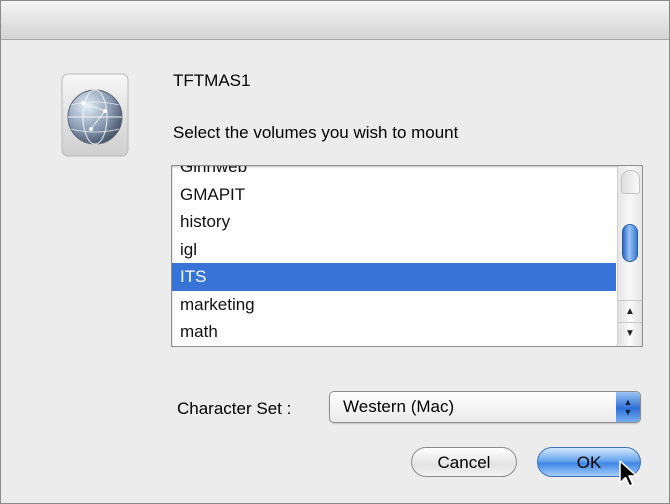 This screenshot has height=504, width=670. I want to click on volume-item: ITS, so click(394, 277).